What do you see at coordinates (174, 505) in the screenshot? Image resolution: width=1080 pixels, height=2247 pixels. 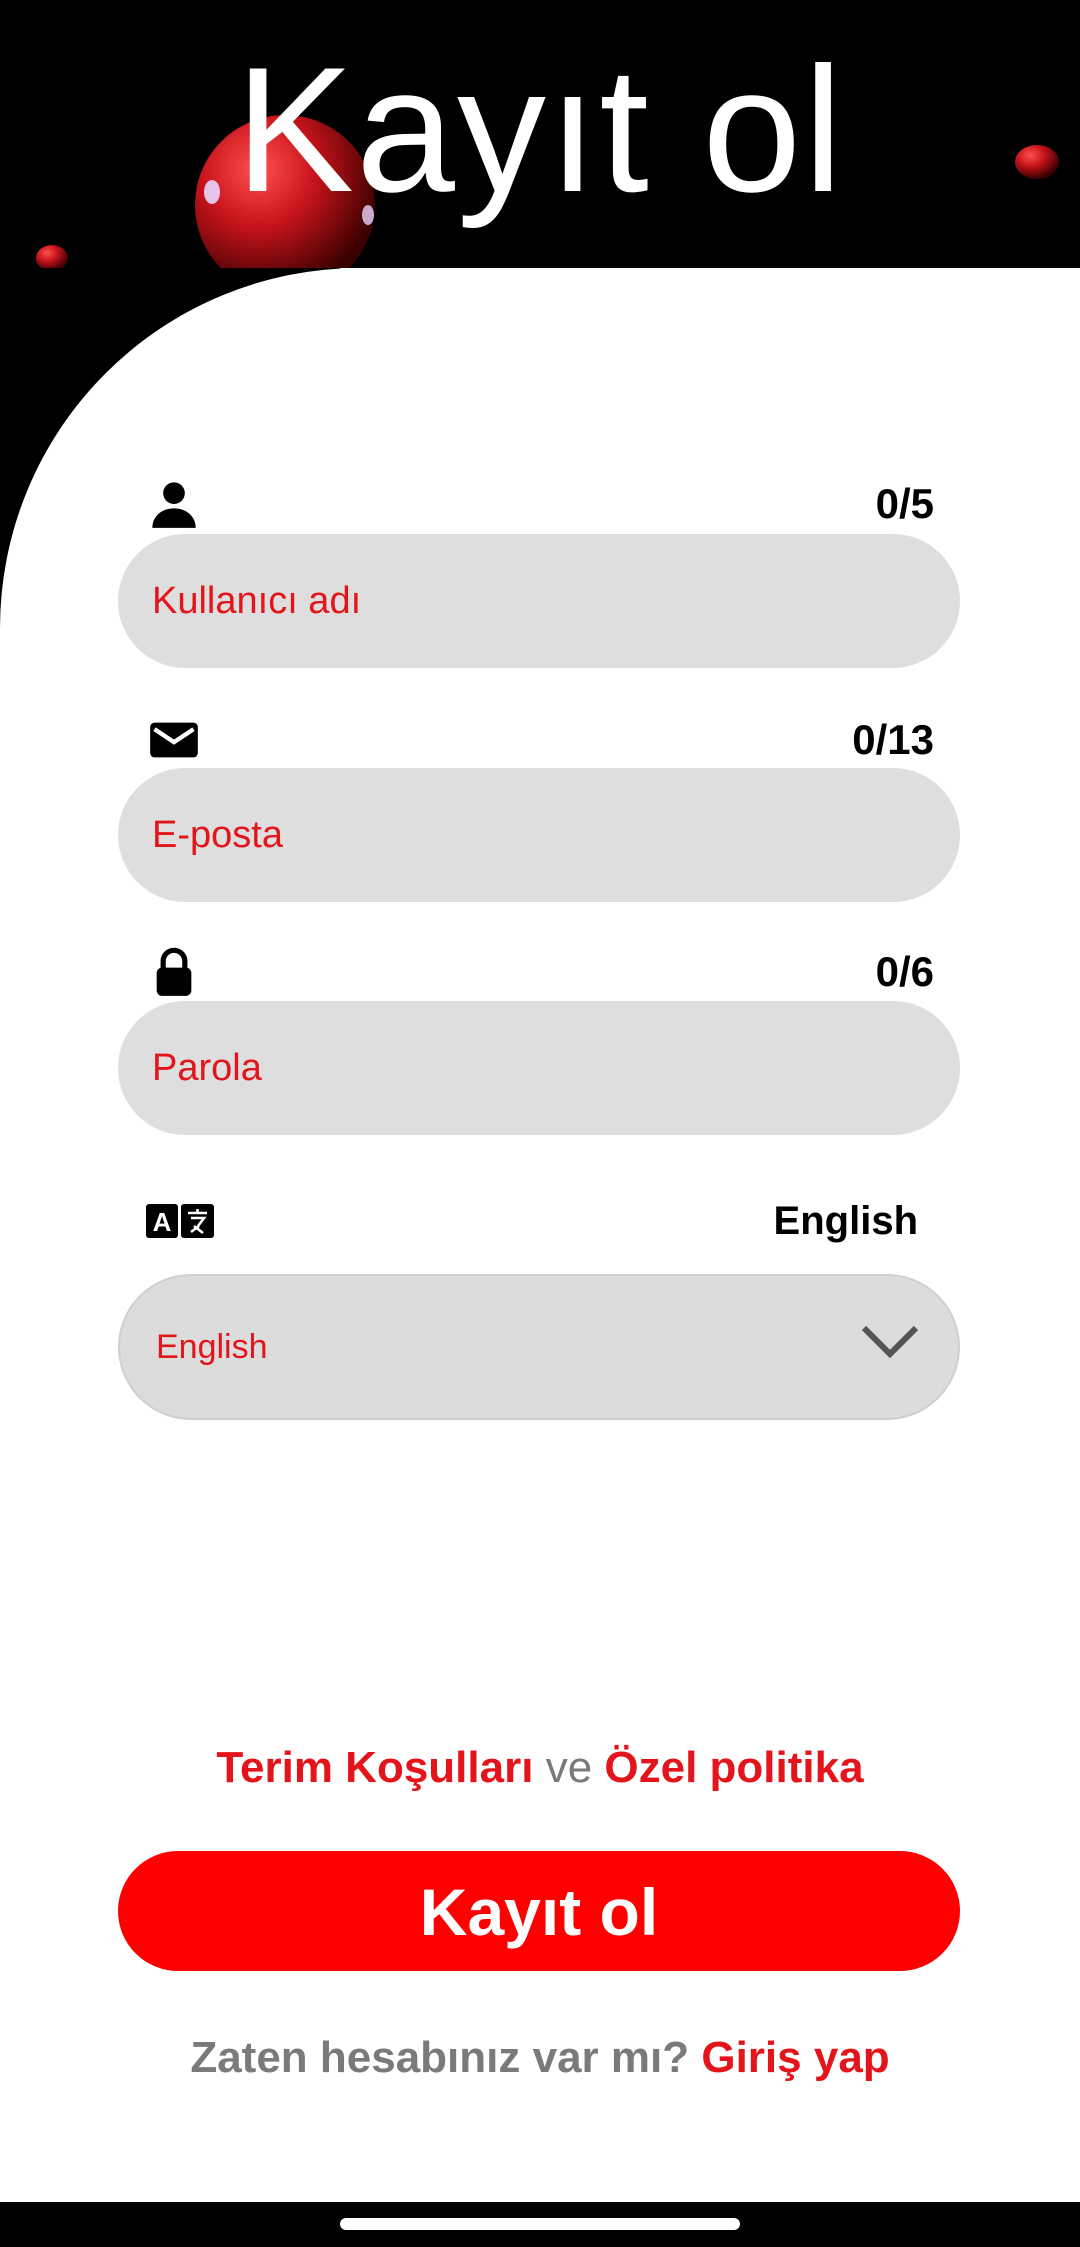 I see `person-icon` at bounding box center [174, 505].